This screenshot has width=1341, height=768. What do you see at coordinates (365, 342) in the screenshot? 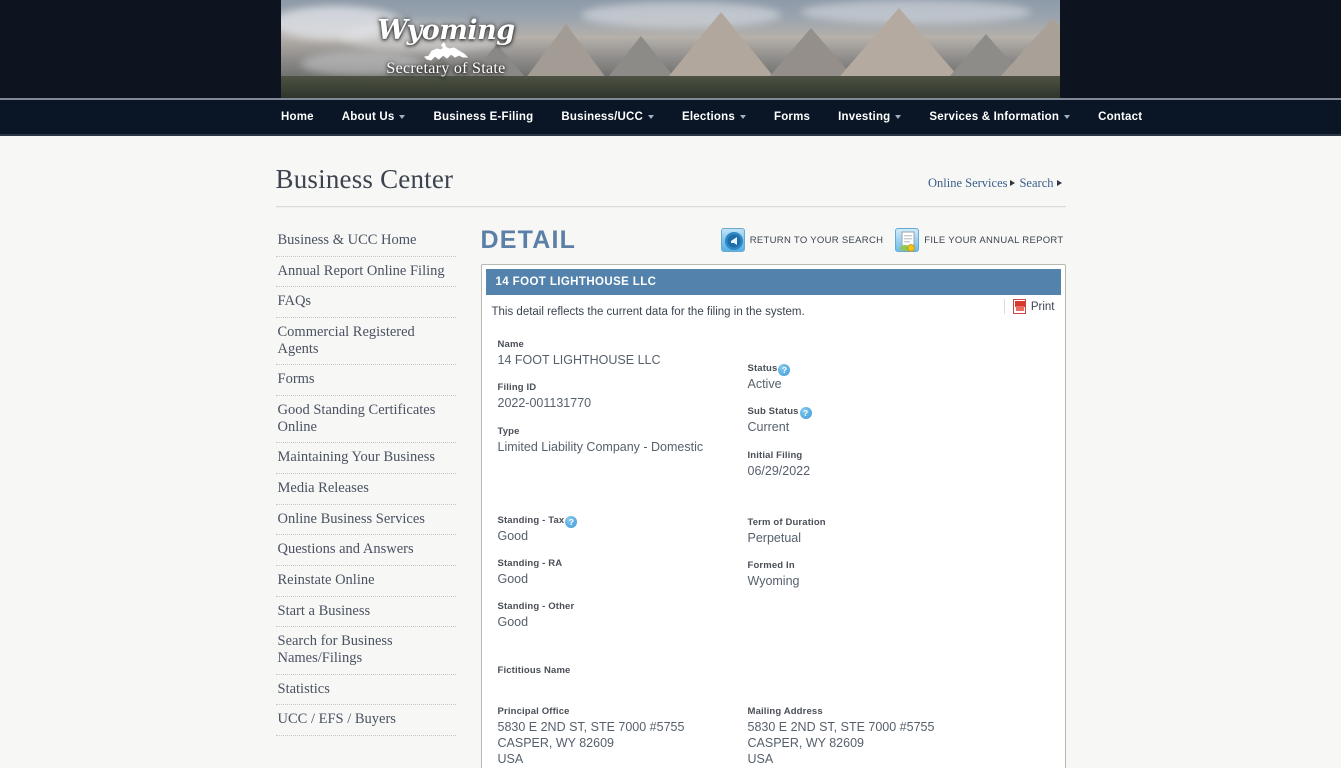
I see `sidebar-item-commercial-registered-agents: Commercial Registered Agents` at bounding box center [365, 342].